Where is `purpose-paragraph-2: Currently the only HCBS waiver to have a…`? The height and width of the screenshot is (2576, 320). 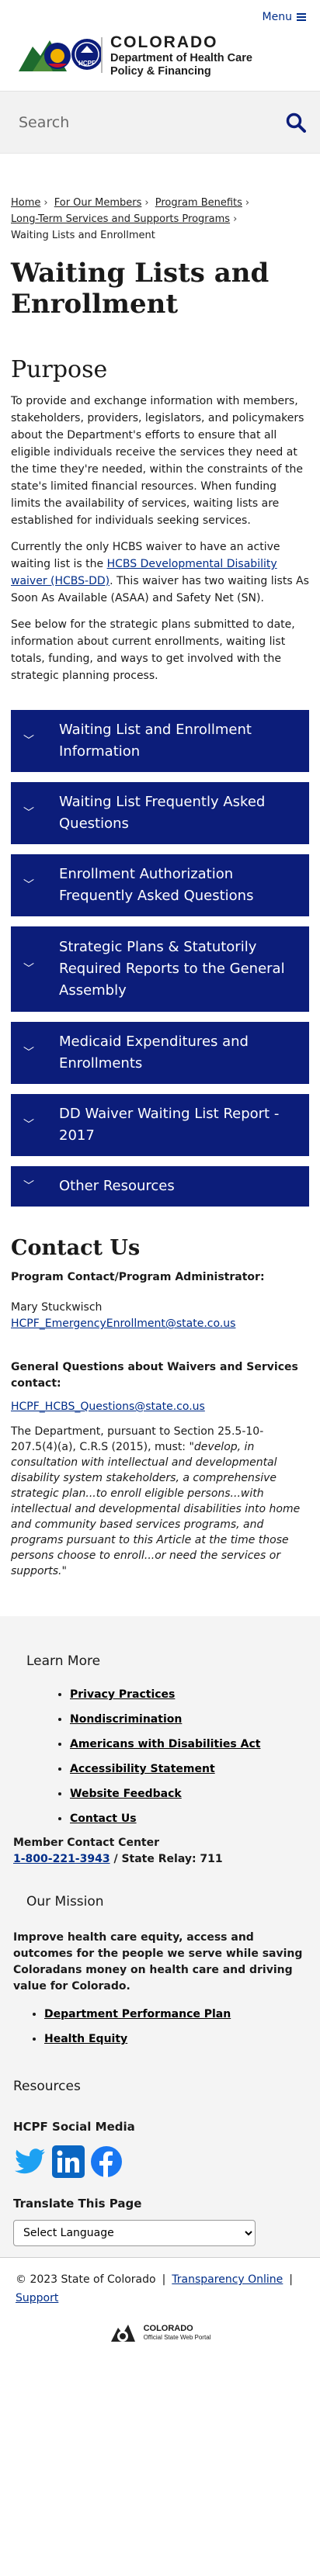 purpose-paragraph-2: Currently the only HCBS waiver to have a… is located at coordinates (160, 572).